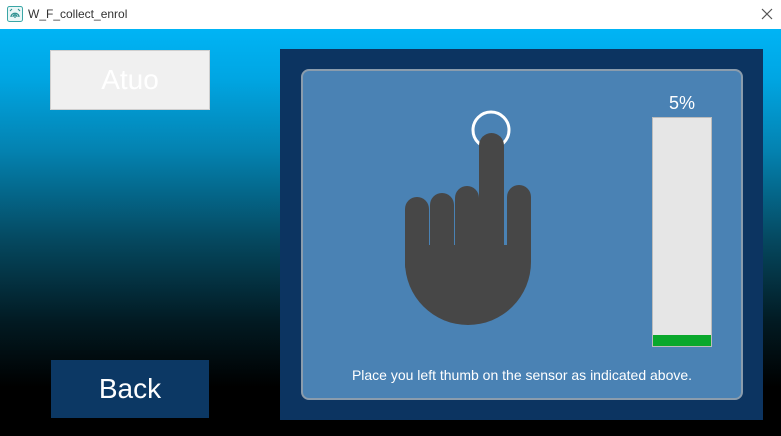  What do you see at coordinates (130, 80) in the screenshot?
I see `auto-button: Atuo` at bounding box center [130, 80].